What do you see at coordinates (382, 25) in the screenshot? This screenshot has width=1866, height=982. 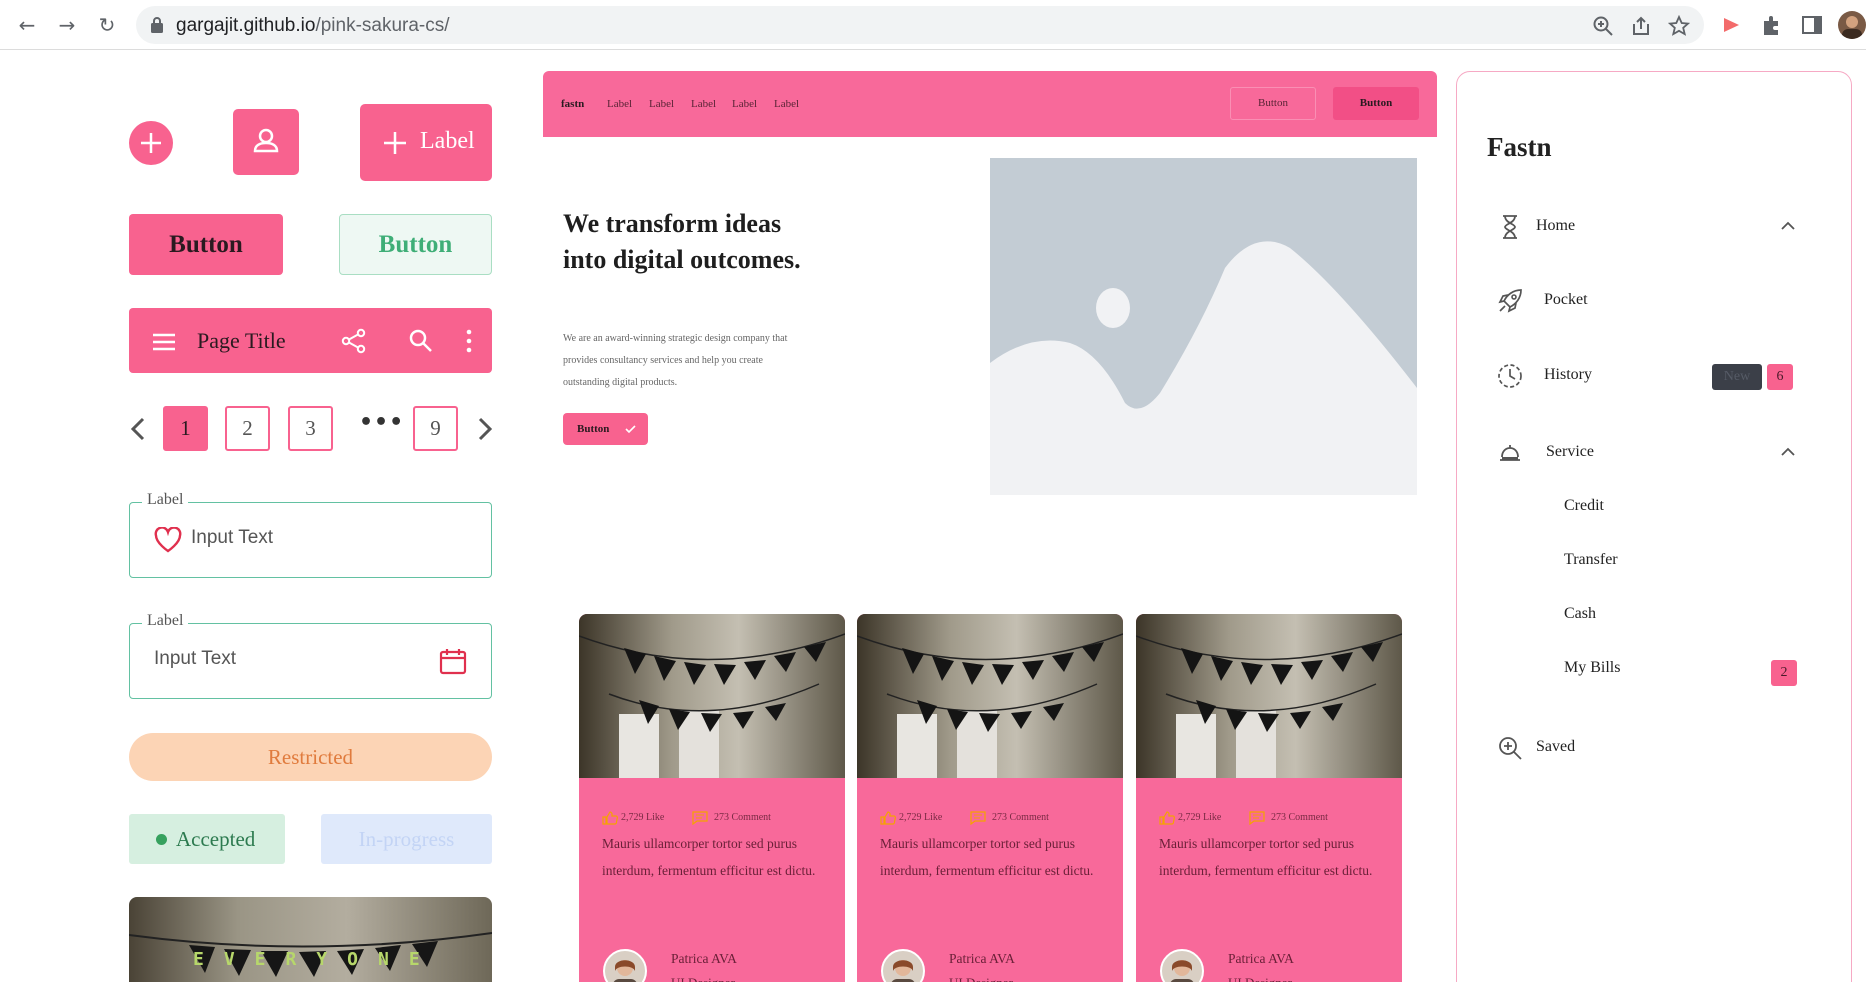 I see `url-path: /pink-sakura-cs/` at bounding box center [382, 25].